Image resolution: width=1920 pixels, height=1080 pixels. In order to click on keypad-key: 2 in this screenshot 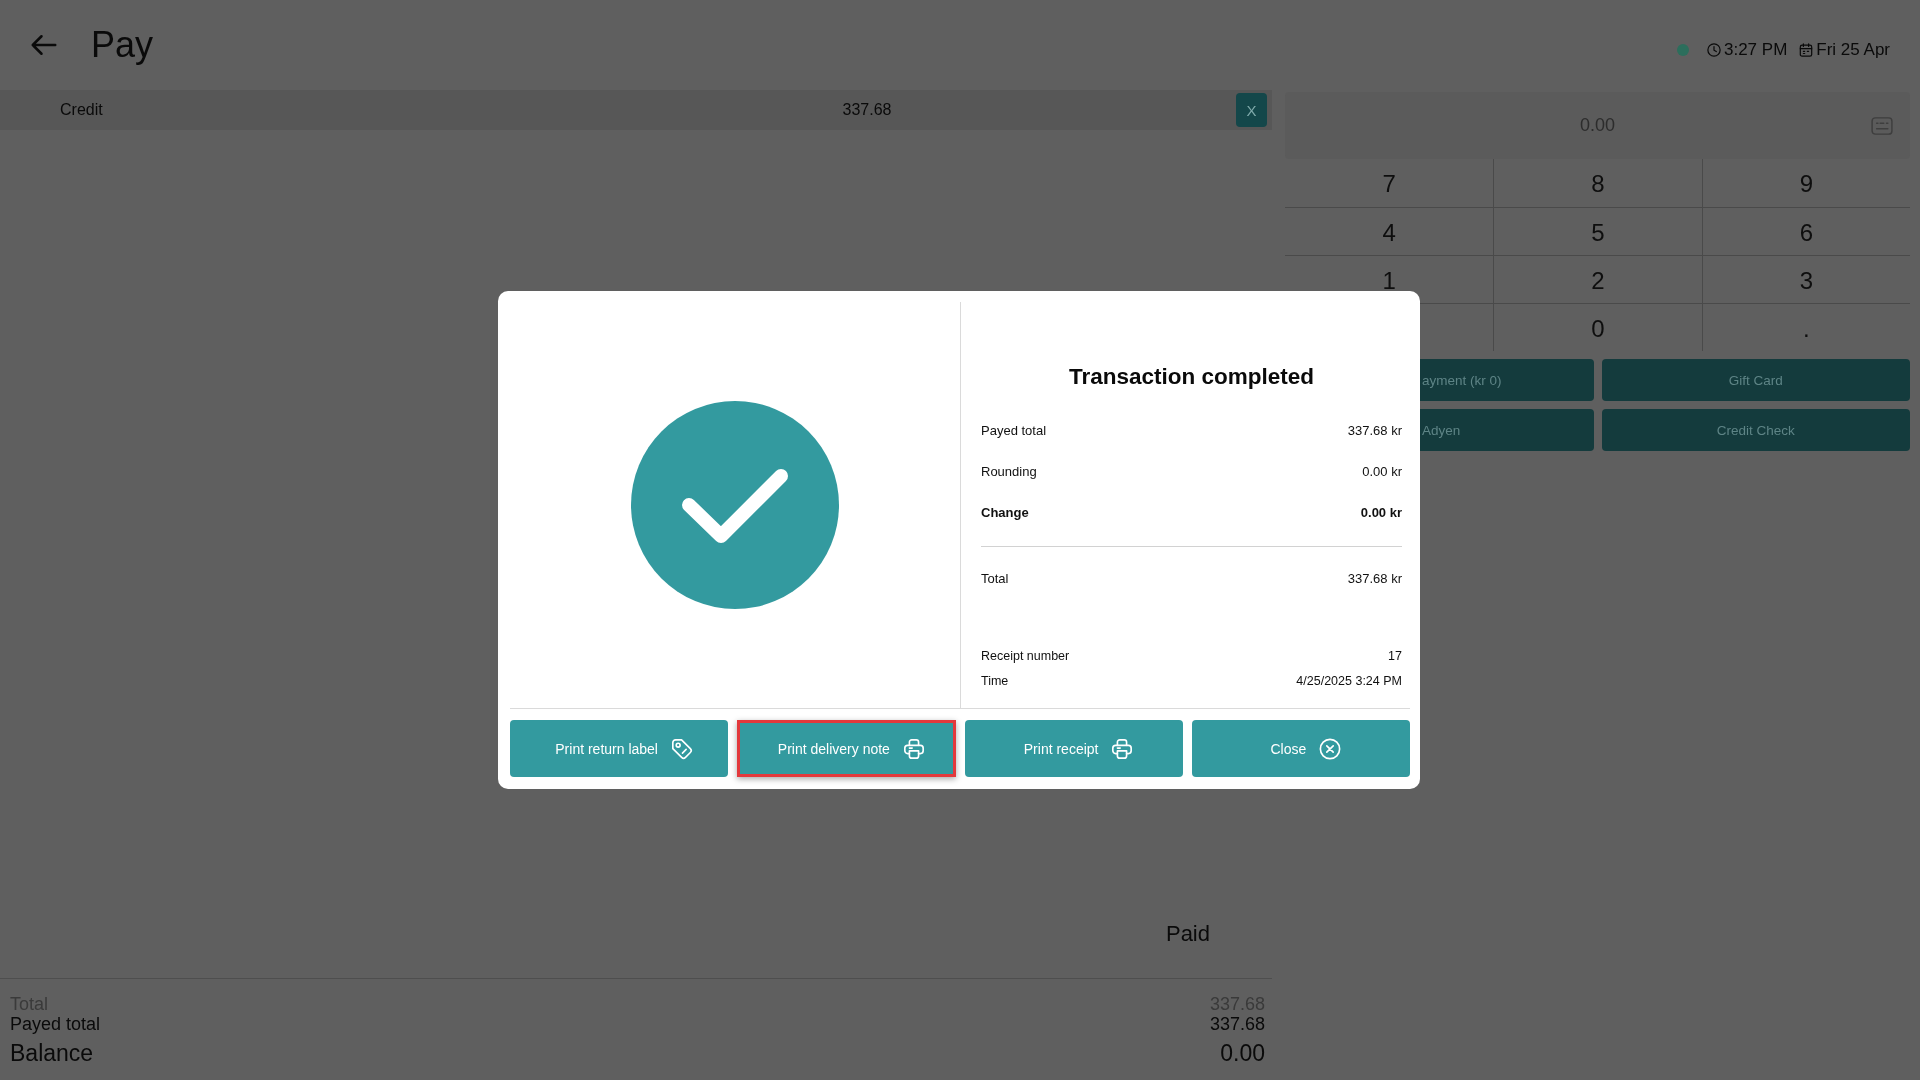, I will do `click(1598, 280)`.